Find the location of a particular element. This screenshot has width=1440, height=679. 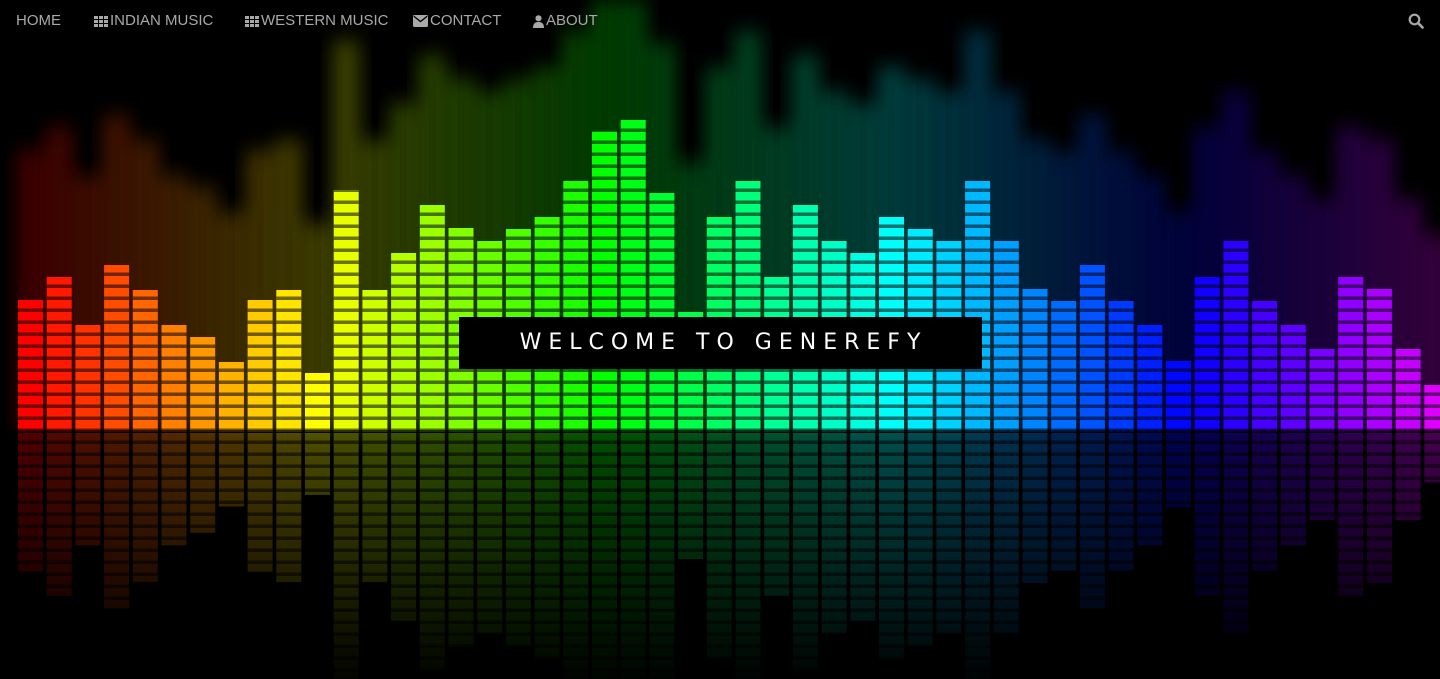

nav-contact: CONTACT is located at coordinates (457, 21).